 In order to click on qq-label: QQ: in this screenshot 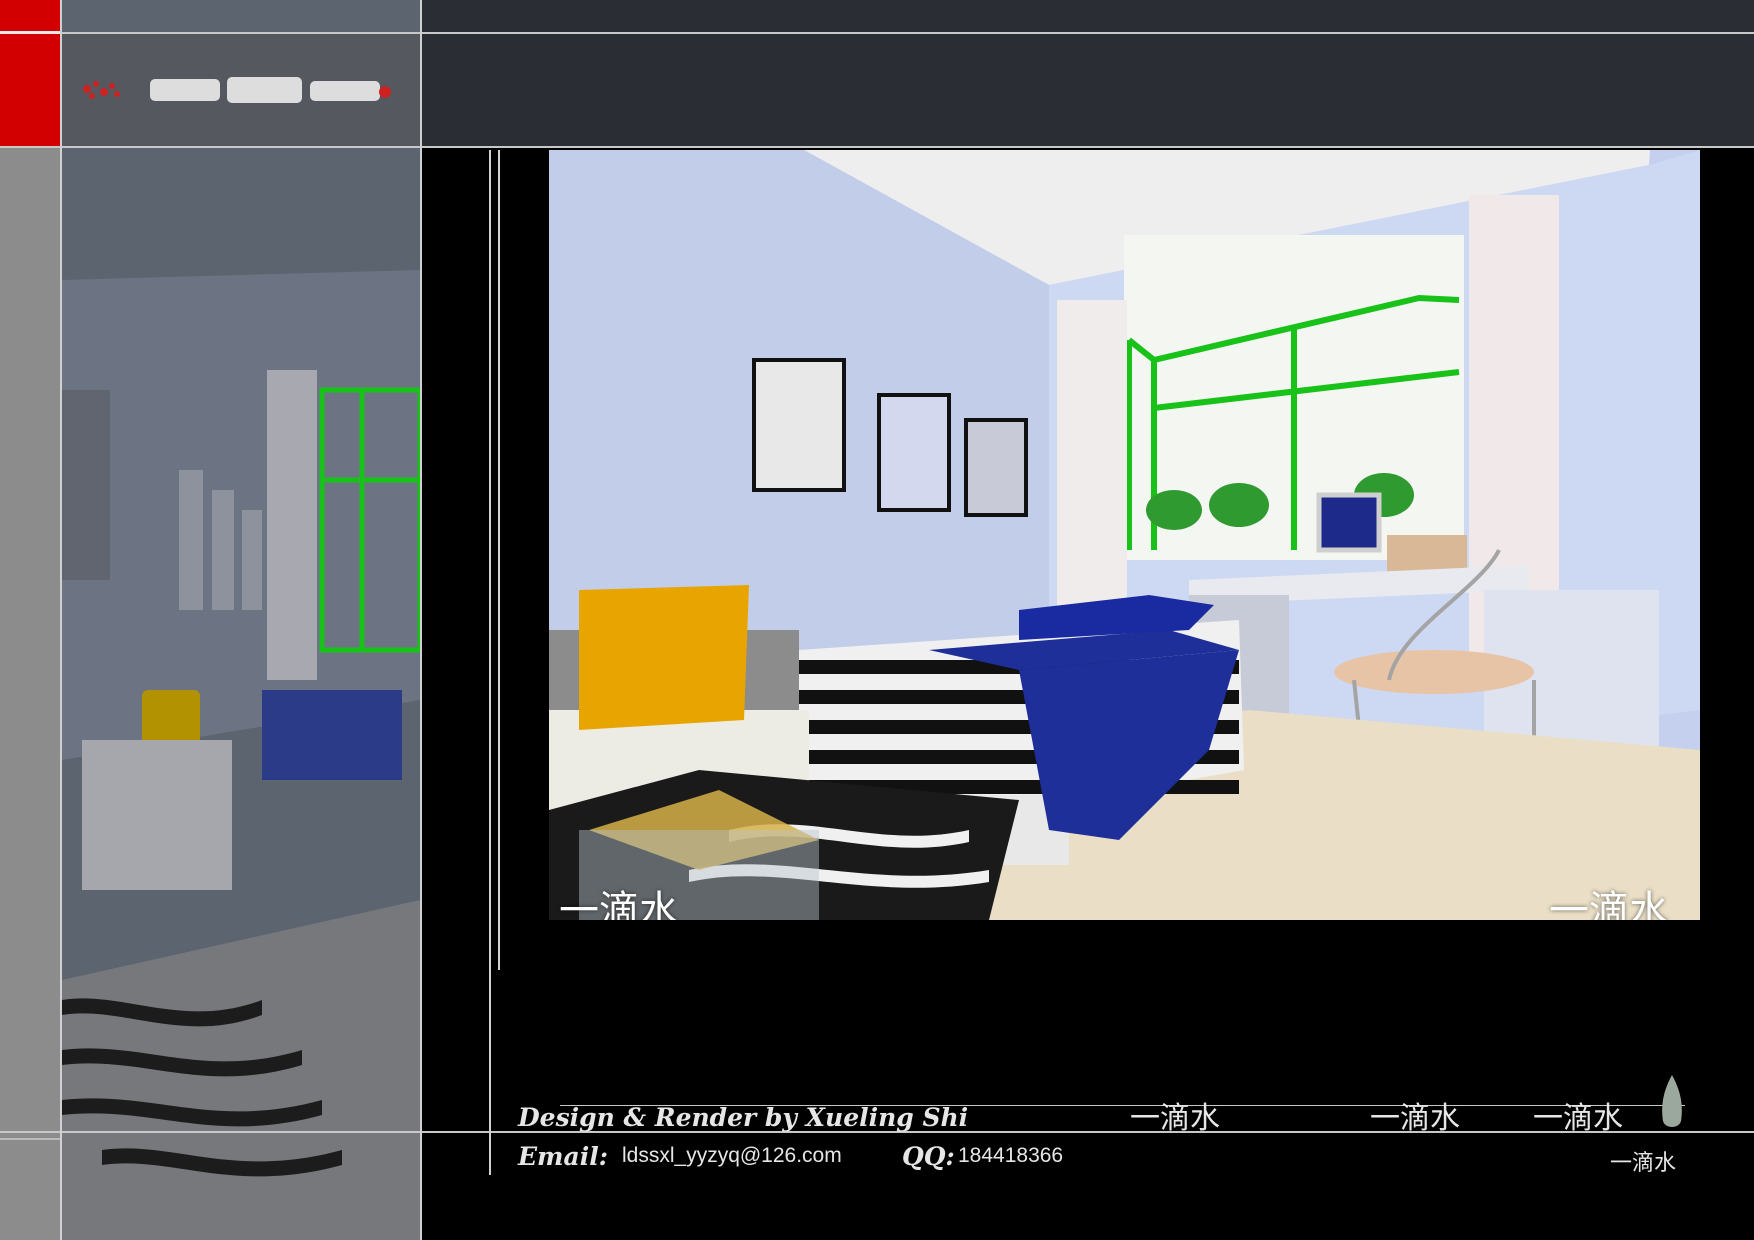, I will do `click(928, 1156)`.